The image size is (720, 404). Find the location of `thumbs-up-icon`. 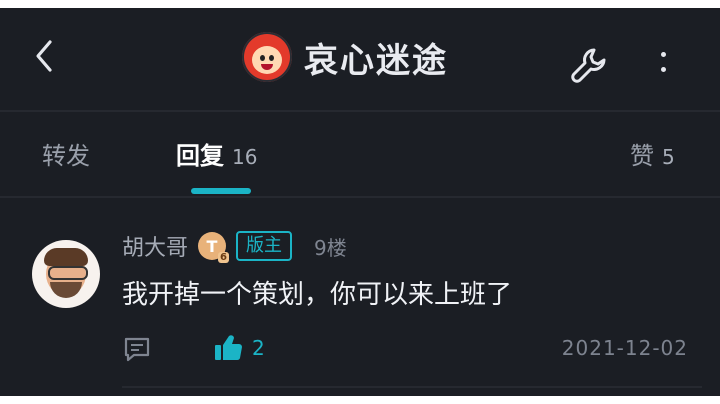

thumbs-up-icon is located at coordinates (228, 348).